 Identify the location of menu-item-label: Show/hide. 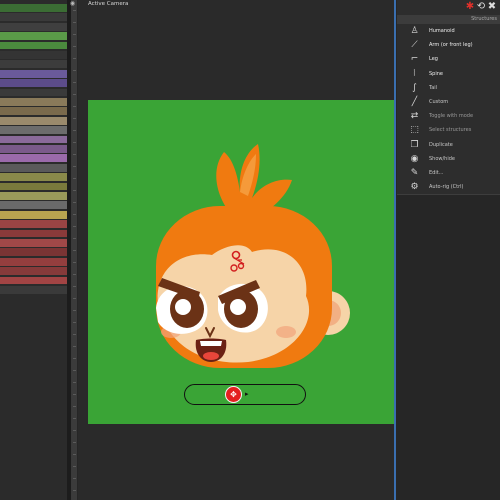
(442, 158).